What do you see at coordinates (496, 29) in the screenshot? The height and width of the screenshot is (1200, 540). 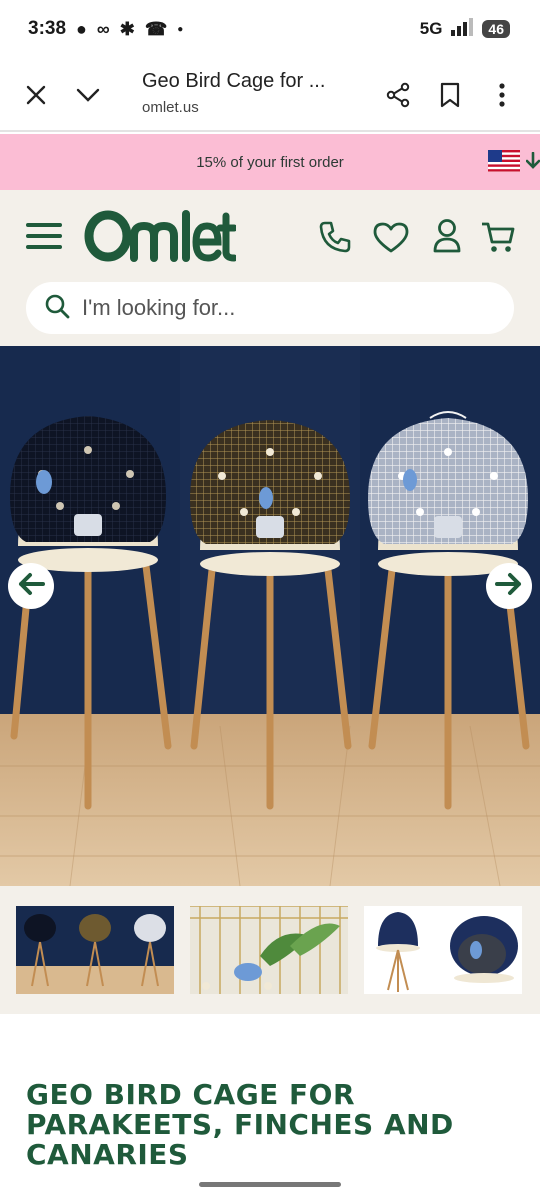 I see `battery-indicator: 46` at bounding box center [496, 29].